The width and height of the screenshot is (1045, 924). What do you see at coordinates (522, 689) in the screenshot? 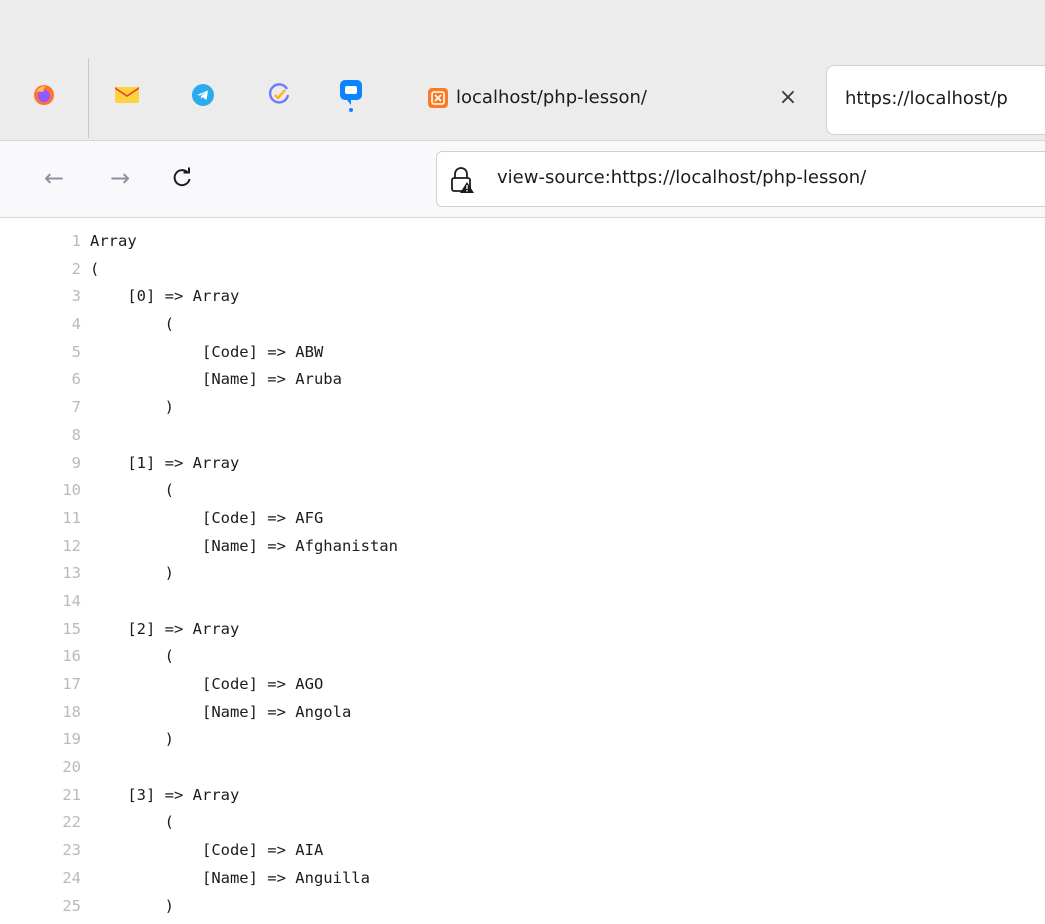
I see `source-line: 17 [Code] => AGO` at bounding box center [522, 689].